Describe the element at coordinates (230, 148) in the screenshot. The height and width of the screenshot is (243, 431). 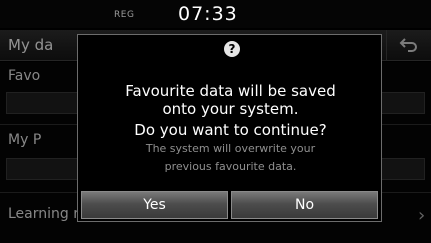
I see `dialog-note-line: The system will overwrite your` at that location.